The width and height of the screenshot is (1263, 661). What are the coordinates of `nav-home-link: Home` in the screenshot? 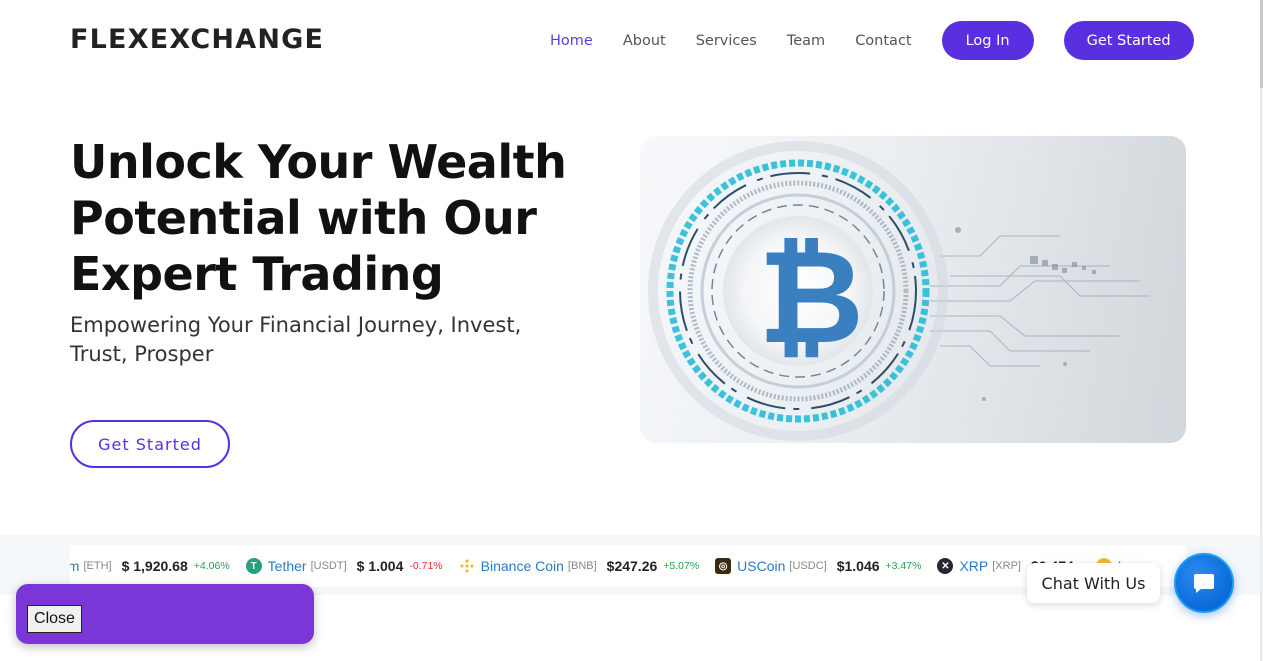 It's located at (571, 41).